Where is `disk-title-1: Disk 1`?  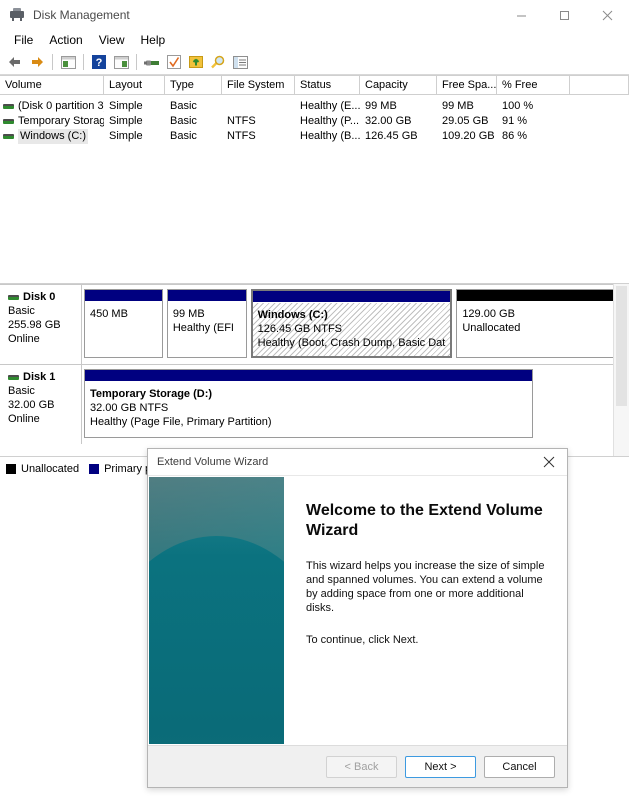
disk-title-1: Disk 1 is located at coordinates (44, 377).